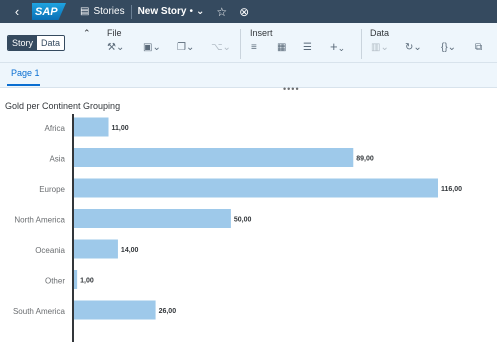 The height and width of the screenshot is (342, 497). Describe the element at coordinates (168, 311) in the screenshot. I see `data-label: 26,00` at that location.